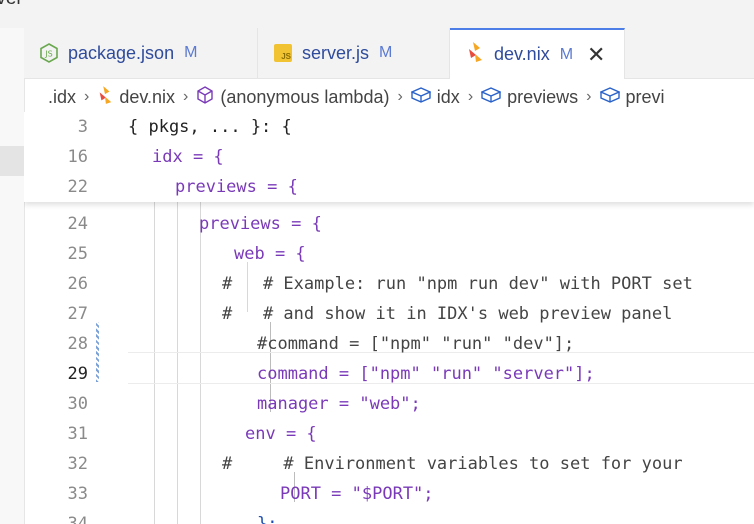 The height and width of the screenshot is (524, 754). Describe the element at coordinates (416, 344) in the screenshot. I see `code-comment: #command = ["npm" "run" "dev"];` at that location.